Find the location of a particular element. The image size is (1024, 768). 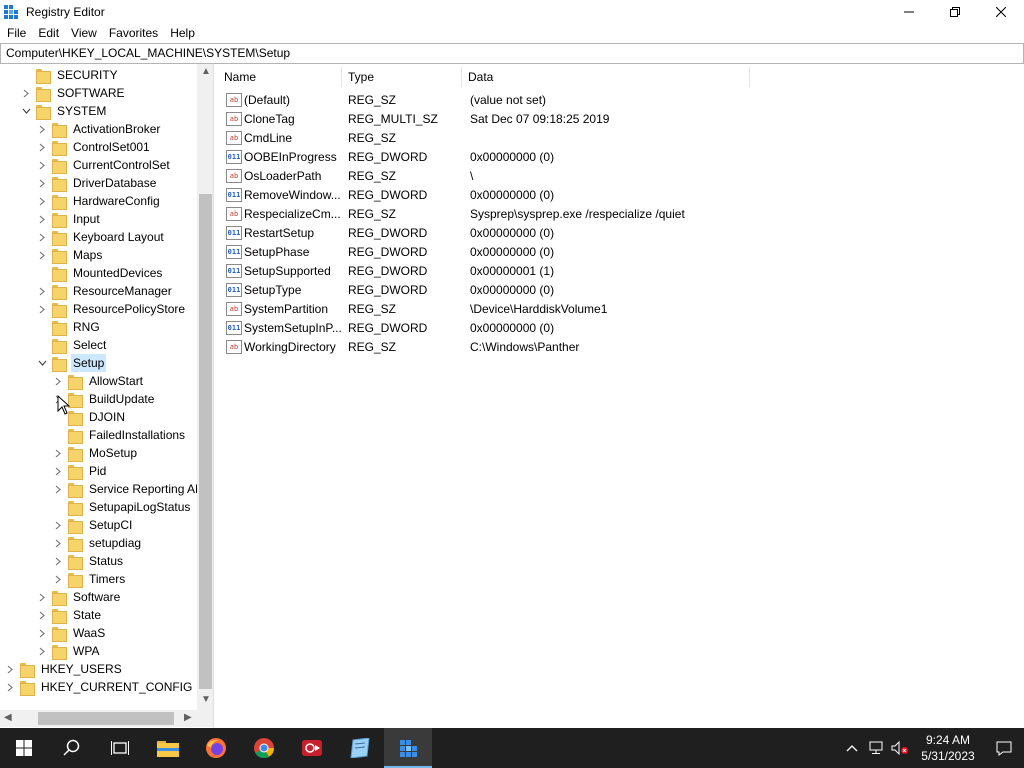

scroll-down-icon: ▼ is located at coordinates (206, 699).